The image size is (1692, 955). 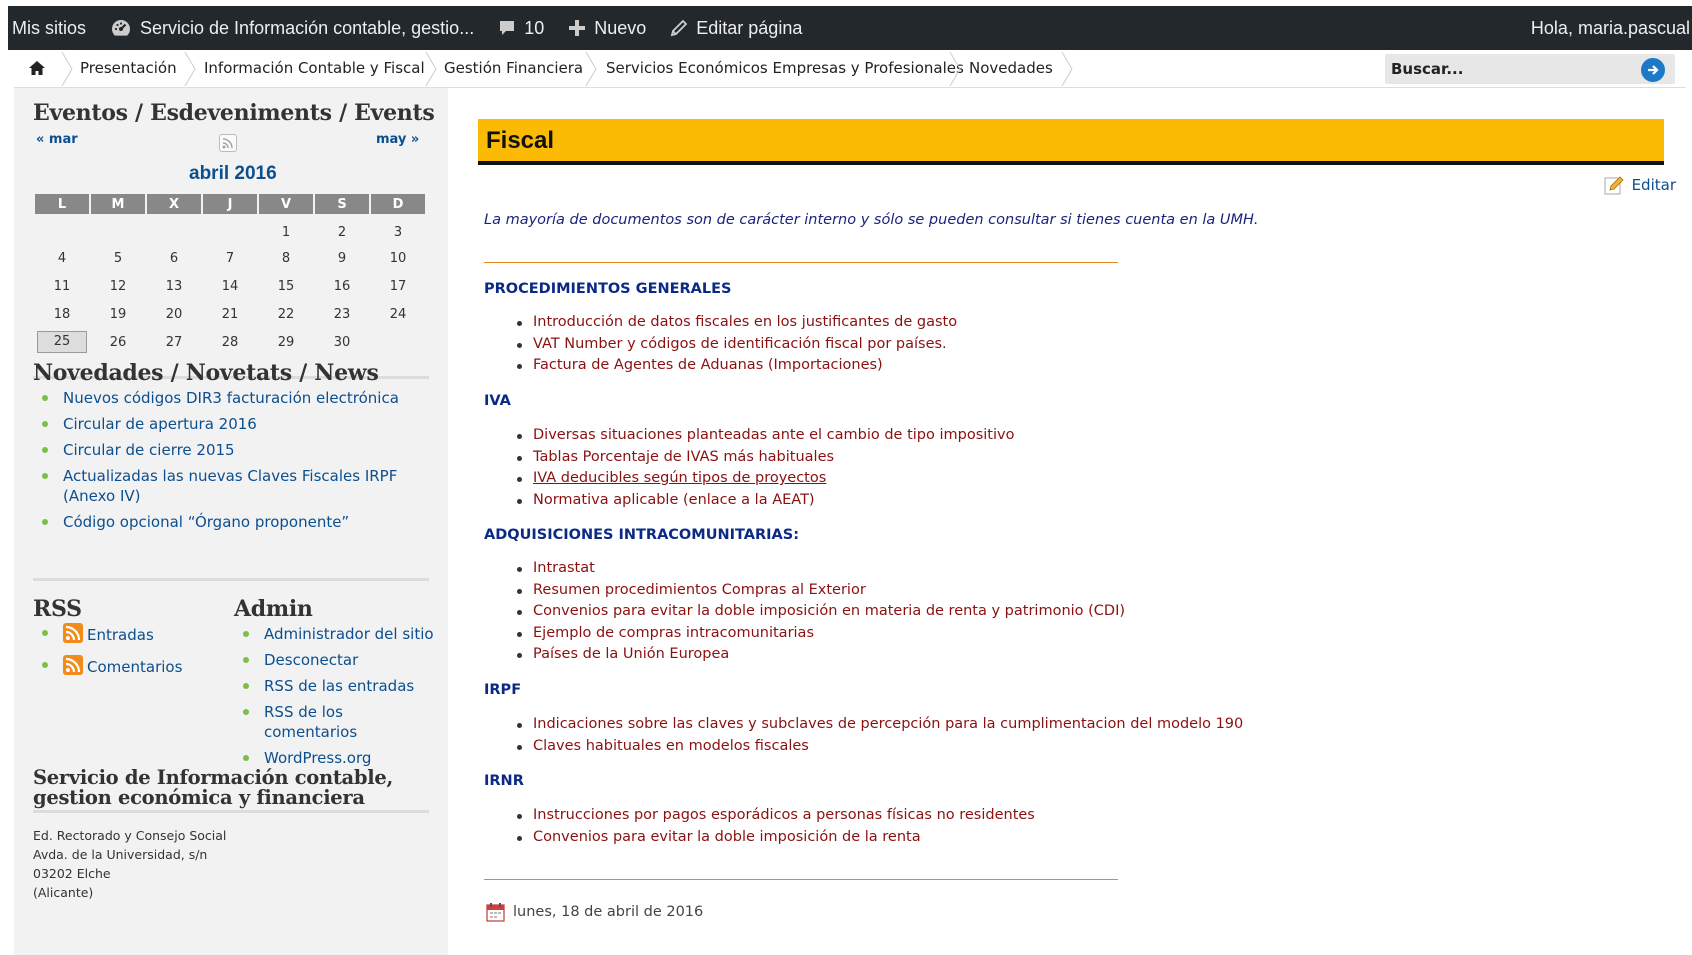 I want to click on news-link: Código opcional “Órgano proponente”, so click(x=206, y=522).